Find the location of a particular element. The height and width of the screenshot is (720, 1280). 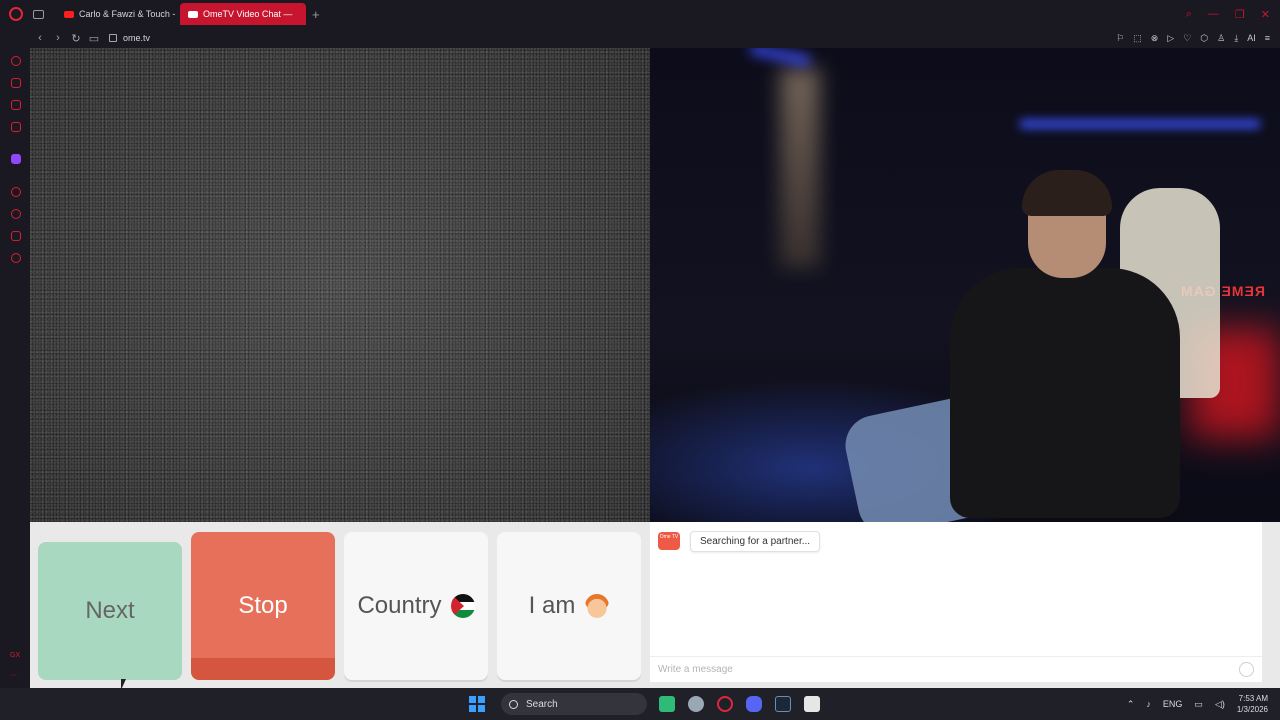

search-icon is located at coordinates (513, 704).